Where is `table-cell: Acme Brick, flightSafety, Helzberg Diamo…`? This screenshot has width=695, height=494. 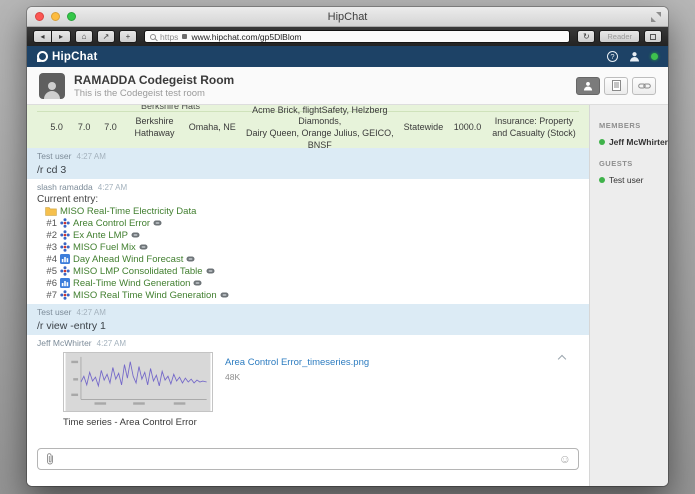
table-cell: Acme Brick, flightSafety, Helzberg Diamo… is located at coordinates (320, 127).